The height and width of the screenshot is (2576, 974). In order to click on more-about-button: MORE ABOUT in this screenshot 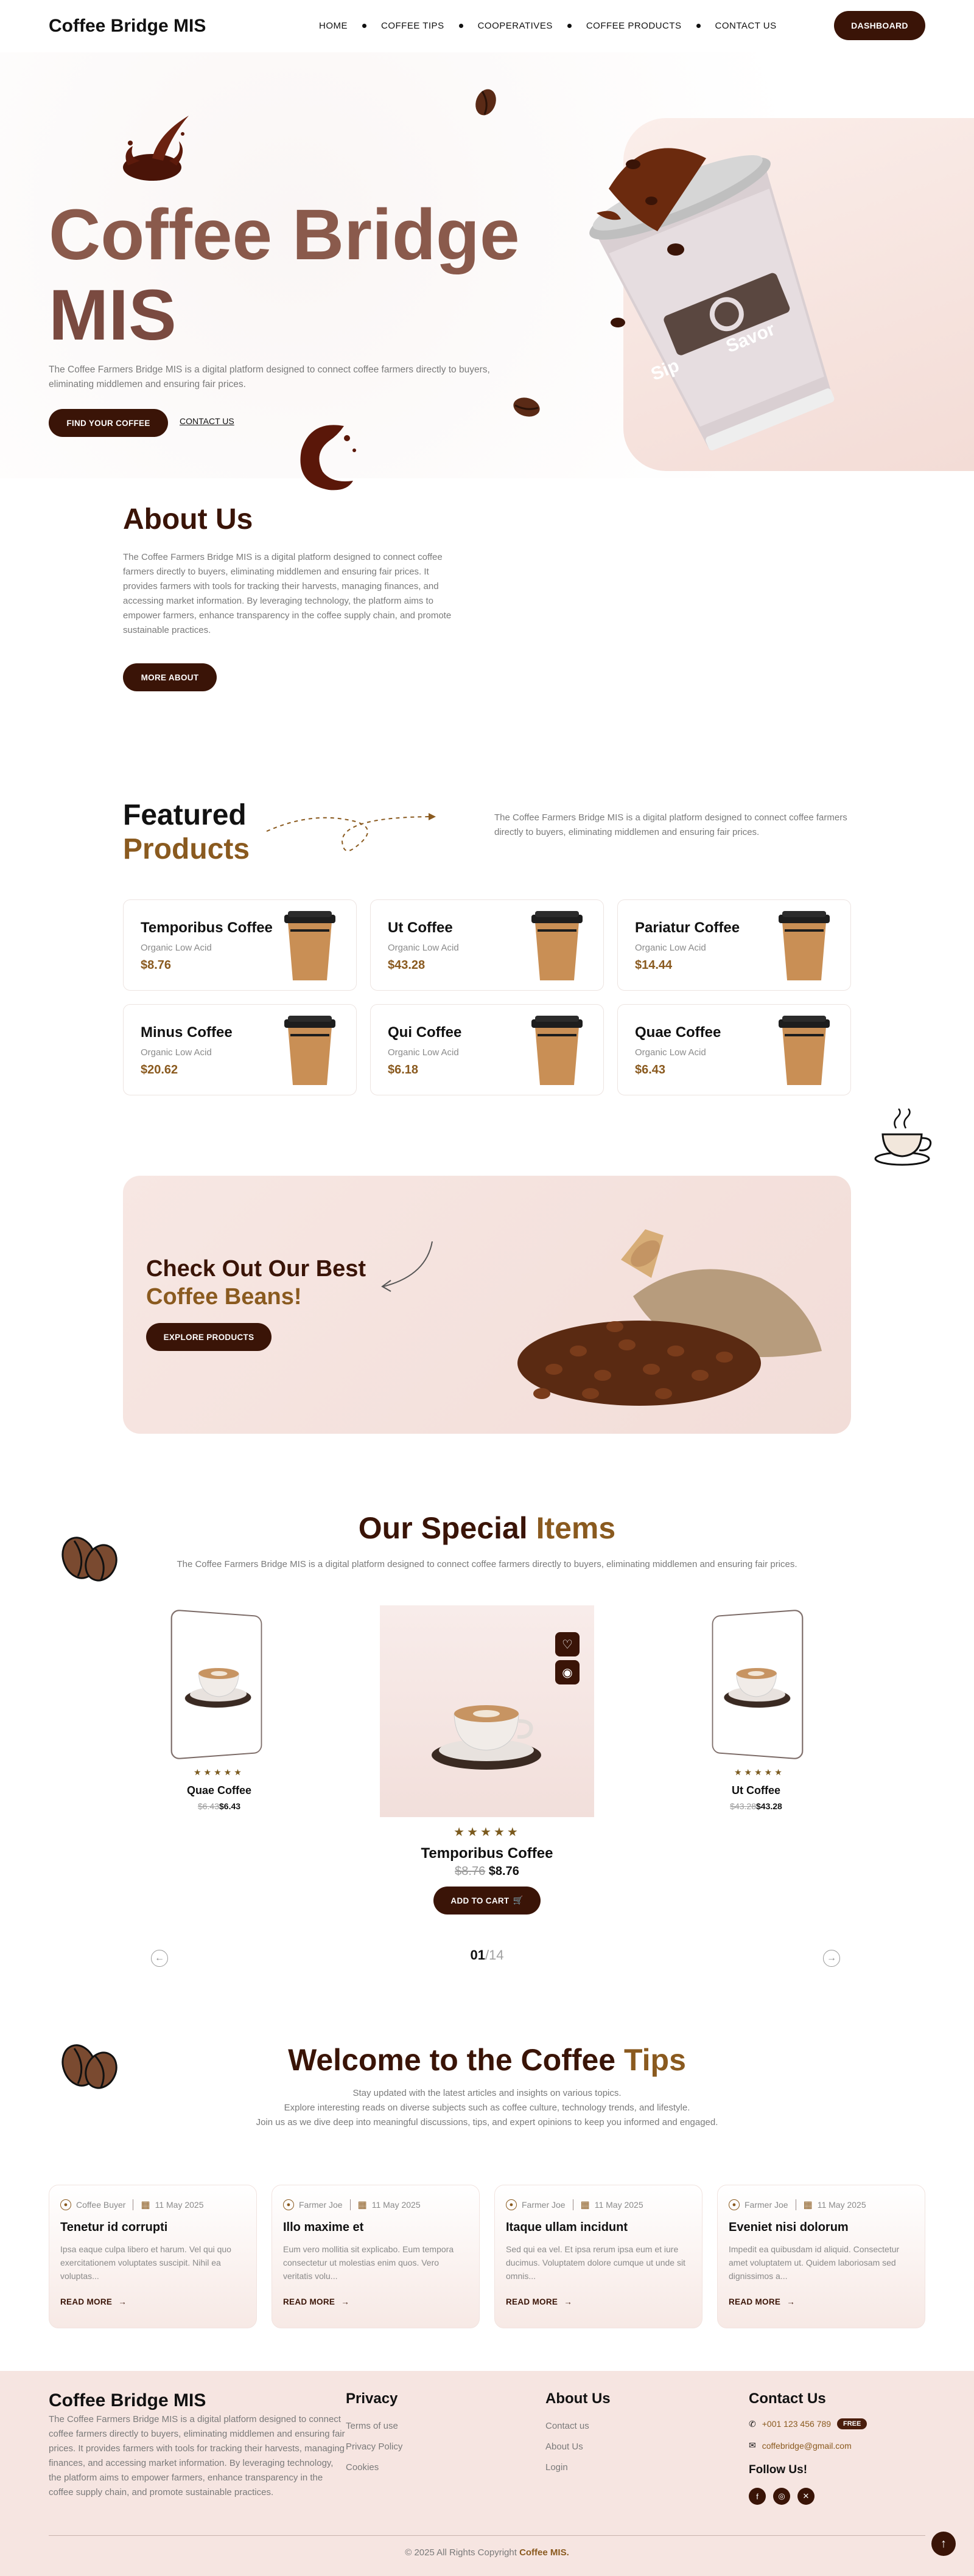, I will do `click(170, 677)`.